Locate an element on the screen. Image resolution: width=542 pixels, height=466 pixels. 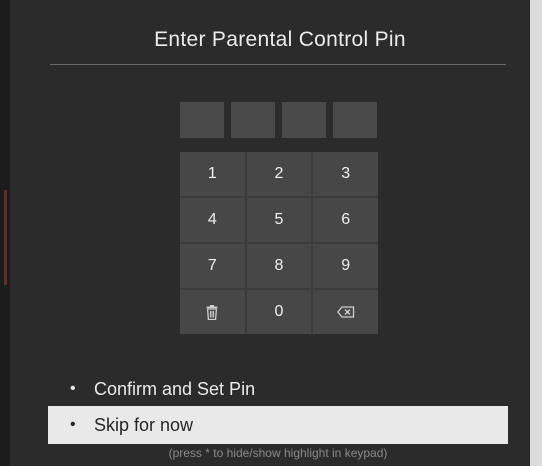
clear-key is located at coordinates (212, 312).